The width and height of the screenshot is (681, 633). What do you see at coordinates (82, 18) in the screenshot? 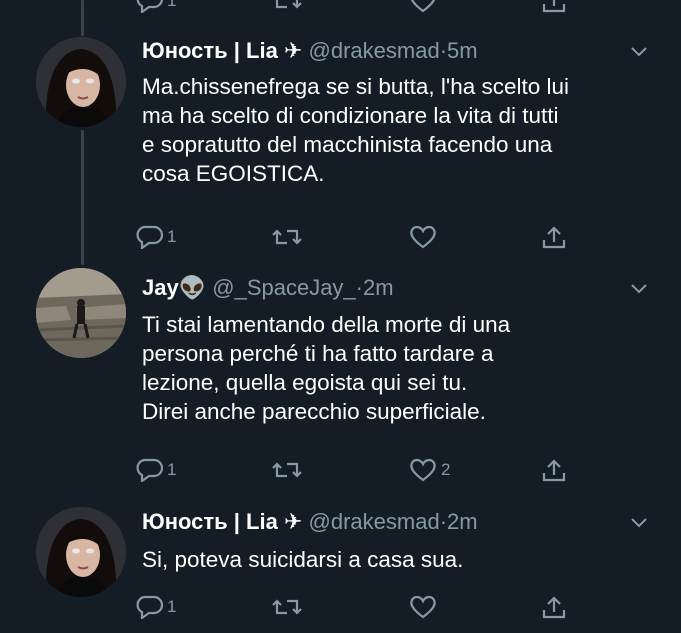
I see `thread-line` at bounding box center [82, 18].